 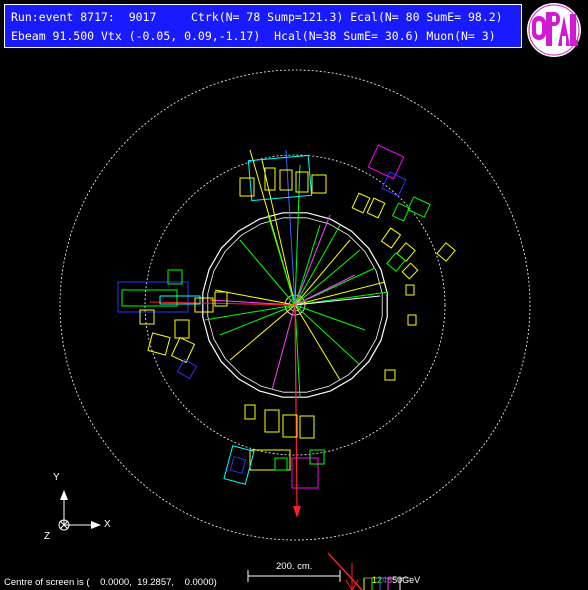 I want to click on axis-z-label: Z, so click(x=47, y=536).